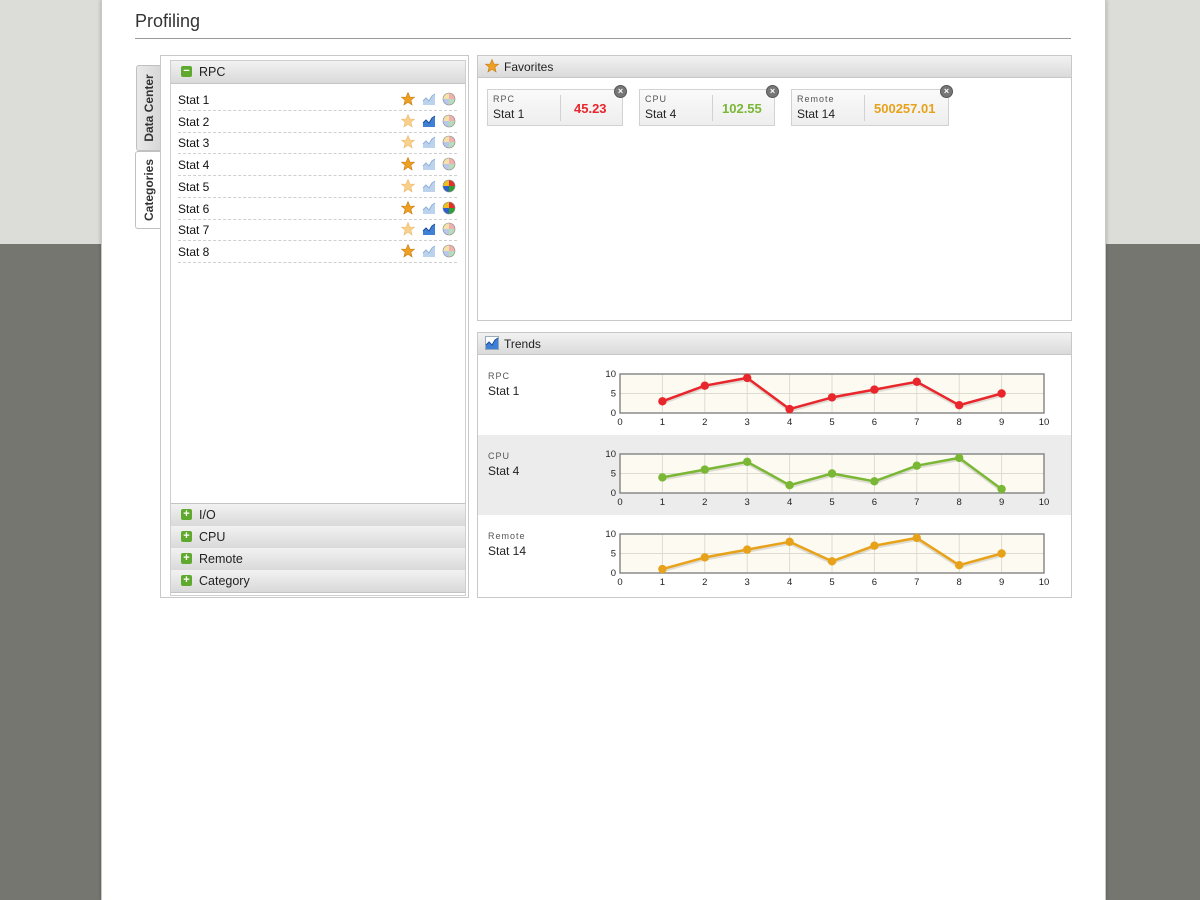 The image size is (1200, 900). Describe the element at coordinates (194, 100) in the screenshot. I see `stat-name: Stat 1` at that location.